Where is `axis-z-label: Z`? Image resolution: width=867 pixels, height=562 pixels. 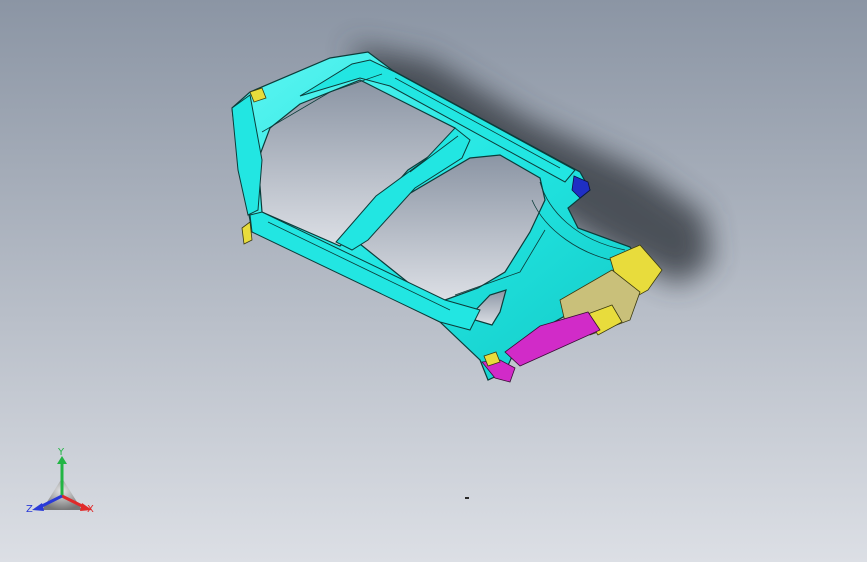 axis-z-label: Z is located at coordinates (29, 509).